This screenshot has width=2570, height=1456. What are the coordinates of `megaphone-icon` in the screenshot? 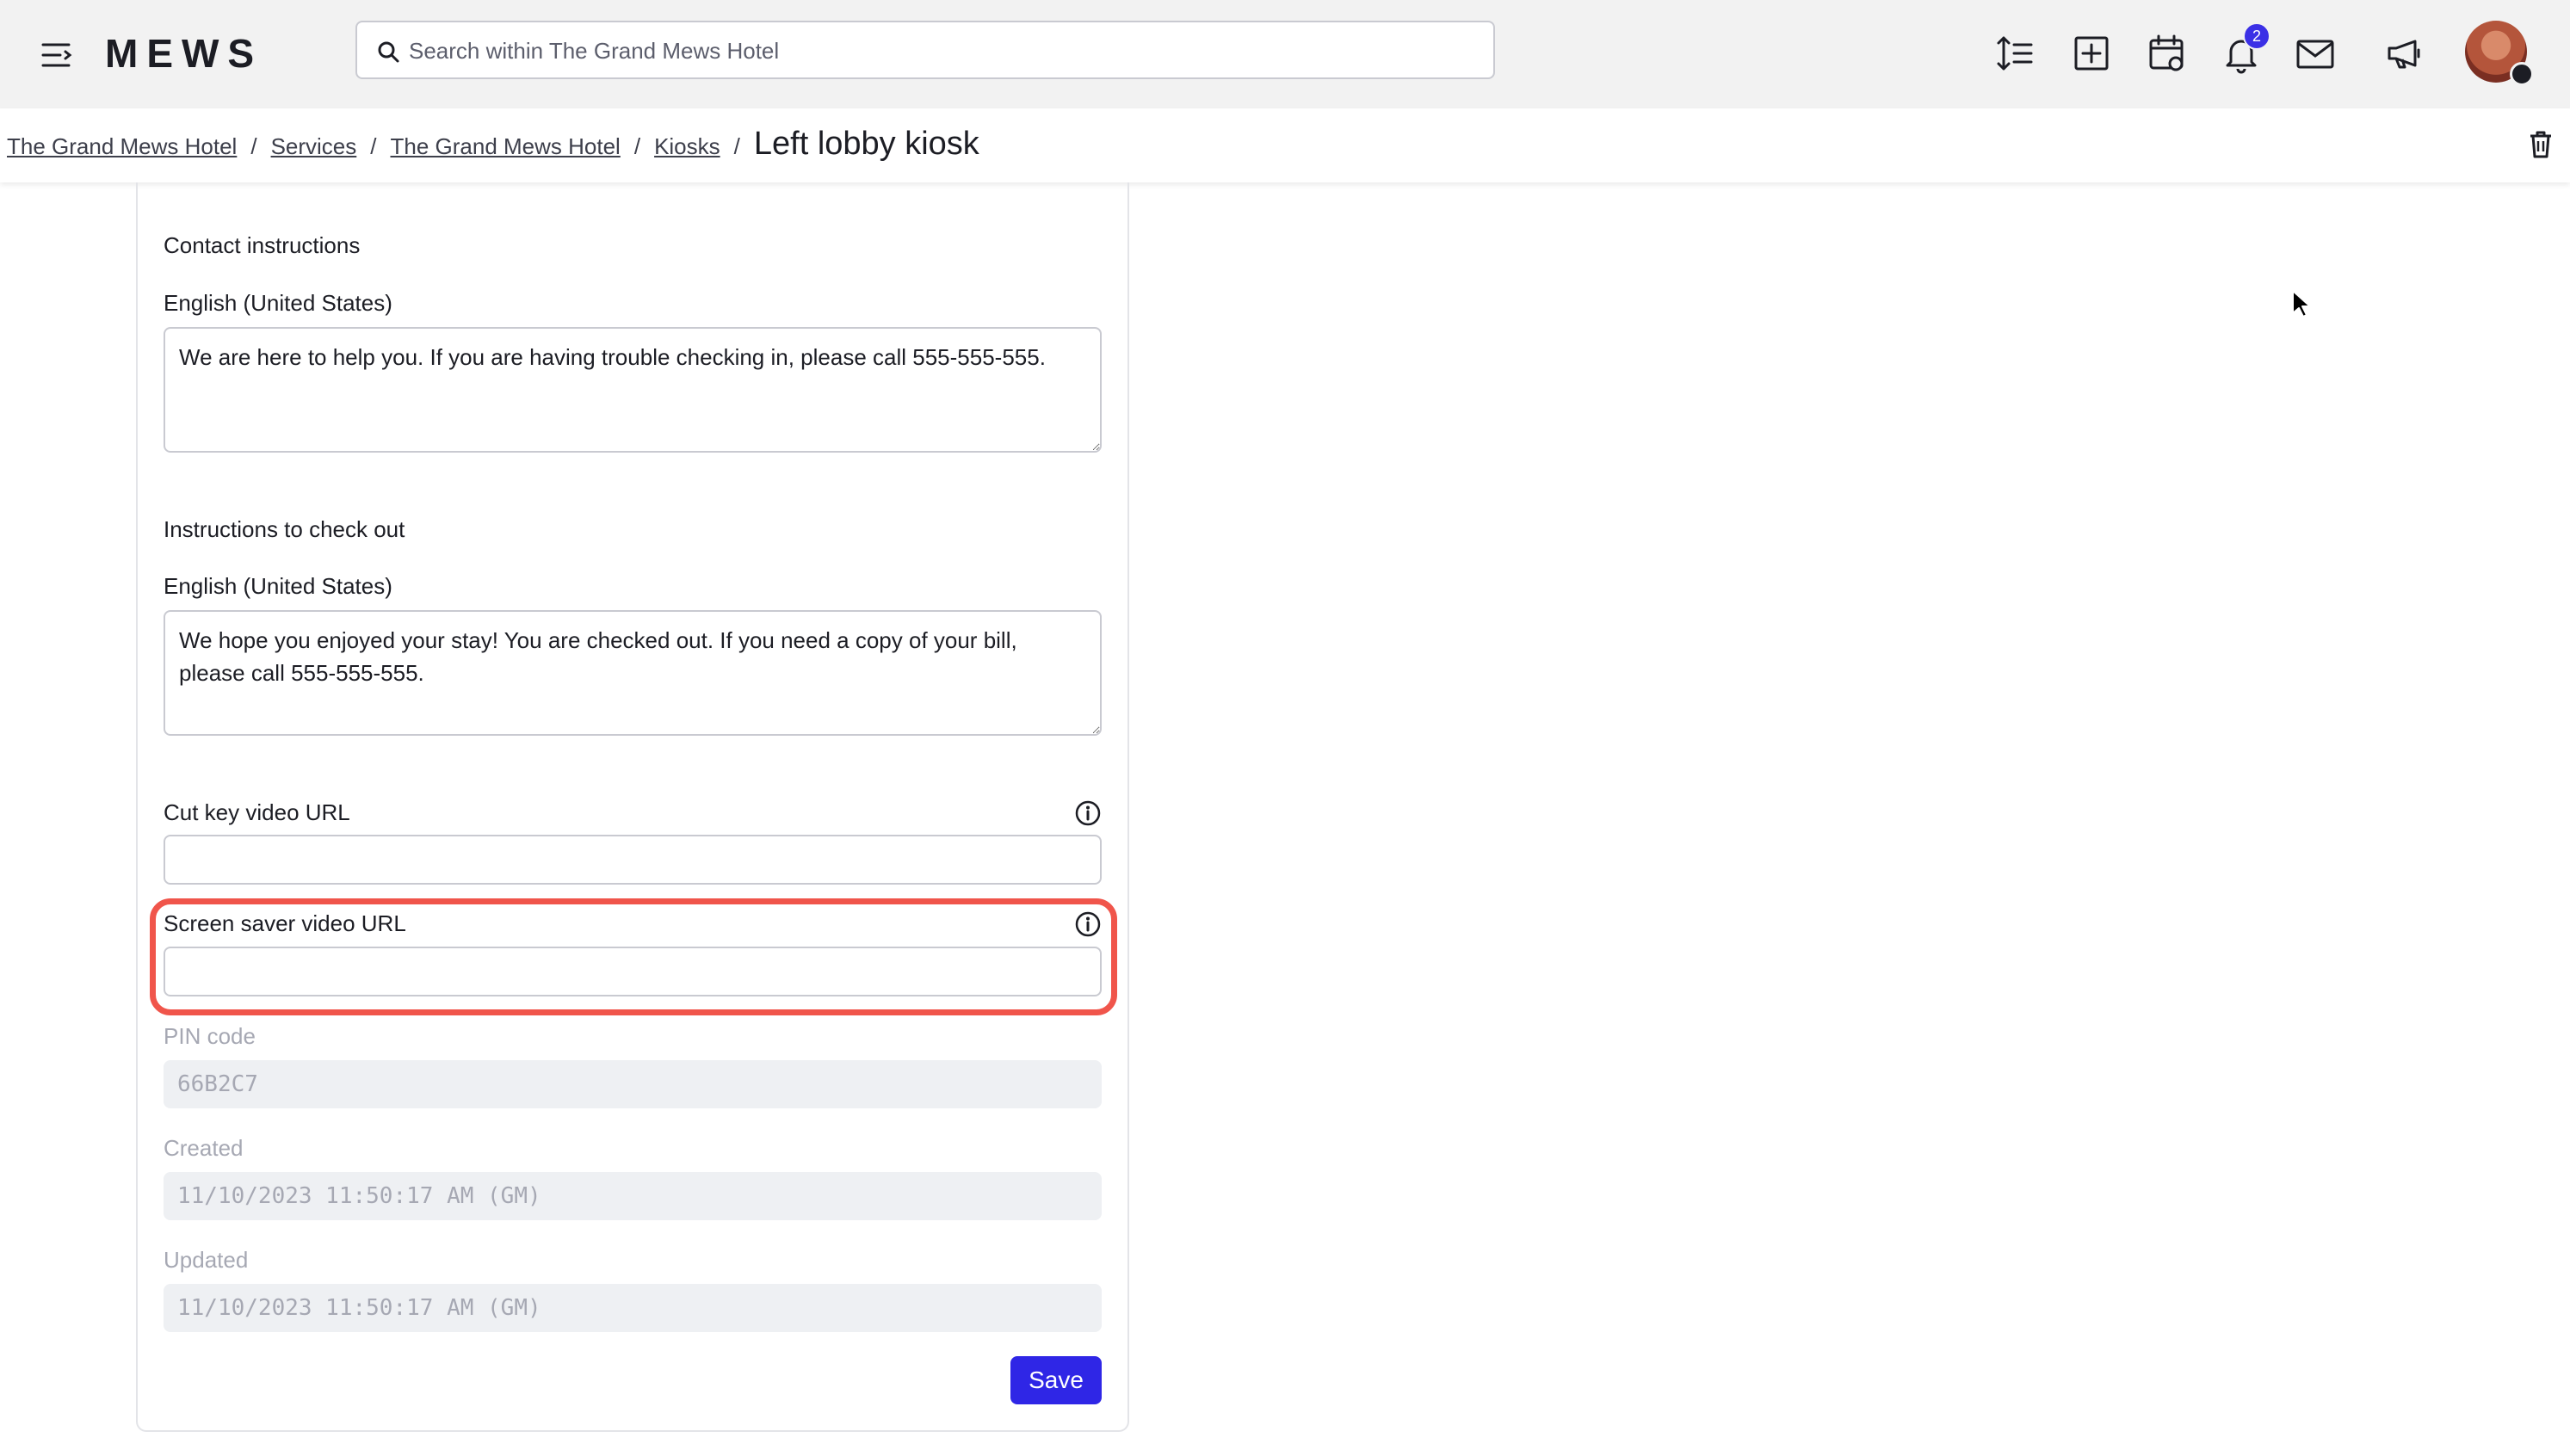 It's located at (2404, 53).